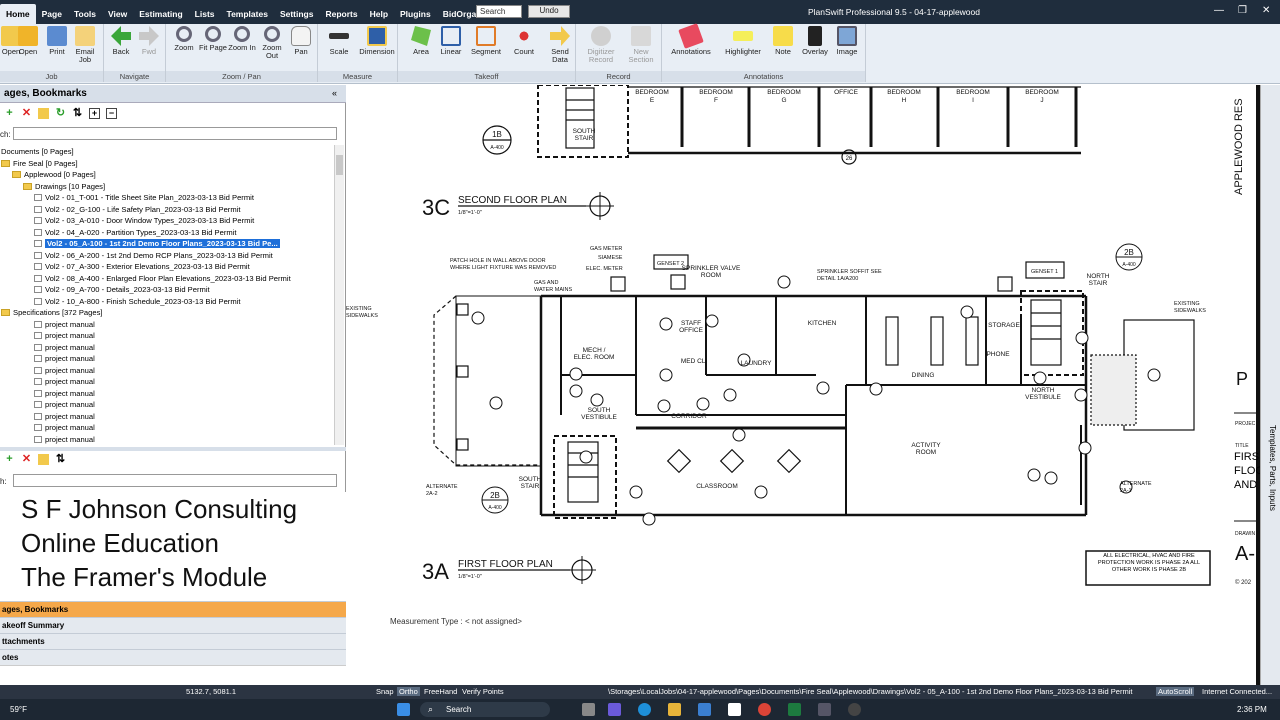 The image size is (1280, 720). Describe the element at coordinates (160, 14) in the screenshot. I see `menu-estimating: Estimating` at that location.